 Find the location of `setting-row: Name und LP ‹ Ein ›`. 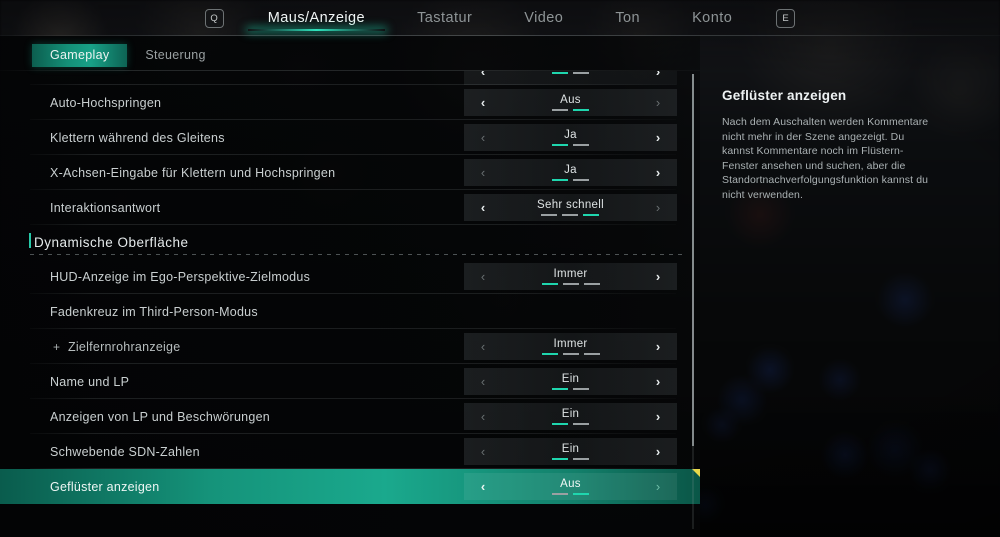

setting-row: Name und LP ‹ Ein › is located at coordinates (350, 381).